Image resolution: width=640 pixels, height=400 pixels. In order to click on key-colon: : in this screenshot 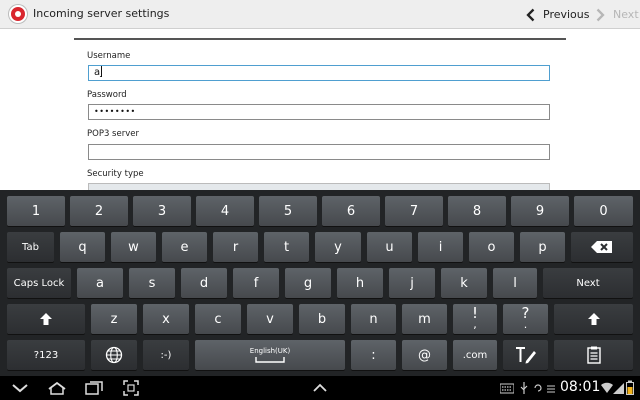, I will do `click(373, 355)`.